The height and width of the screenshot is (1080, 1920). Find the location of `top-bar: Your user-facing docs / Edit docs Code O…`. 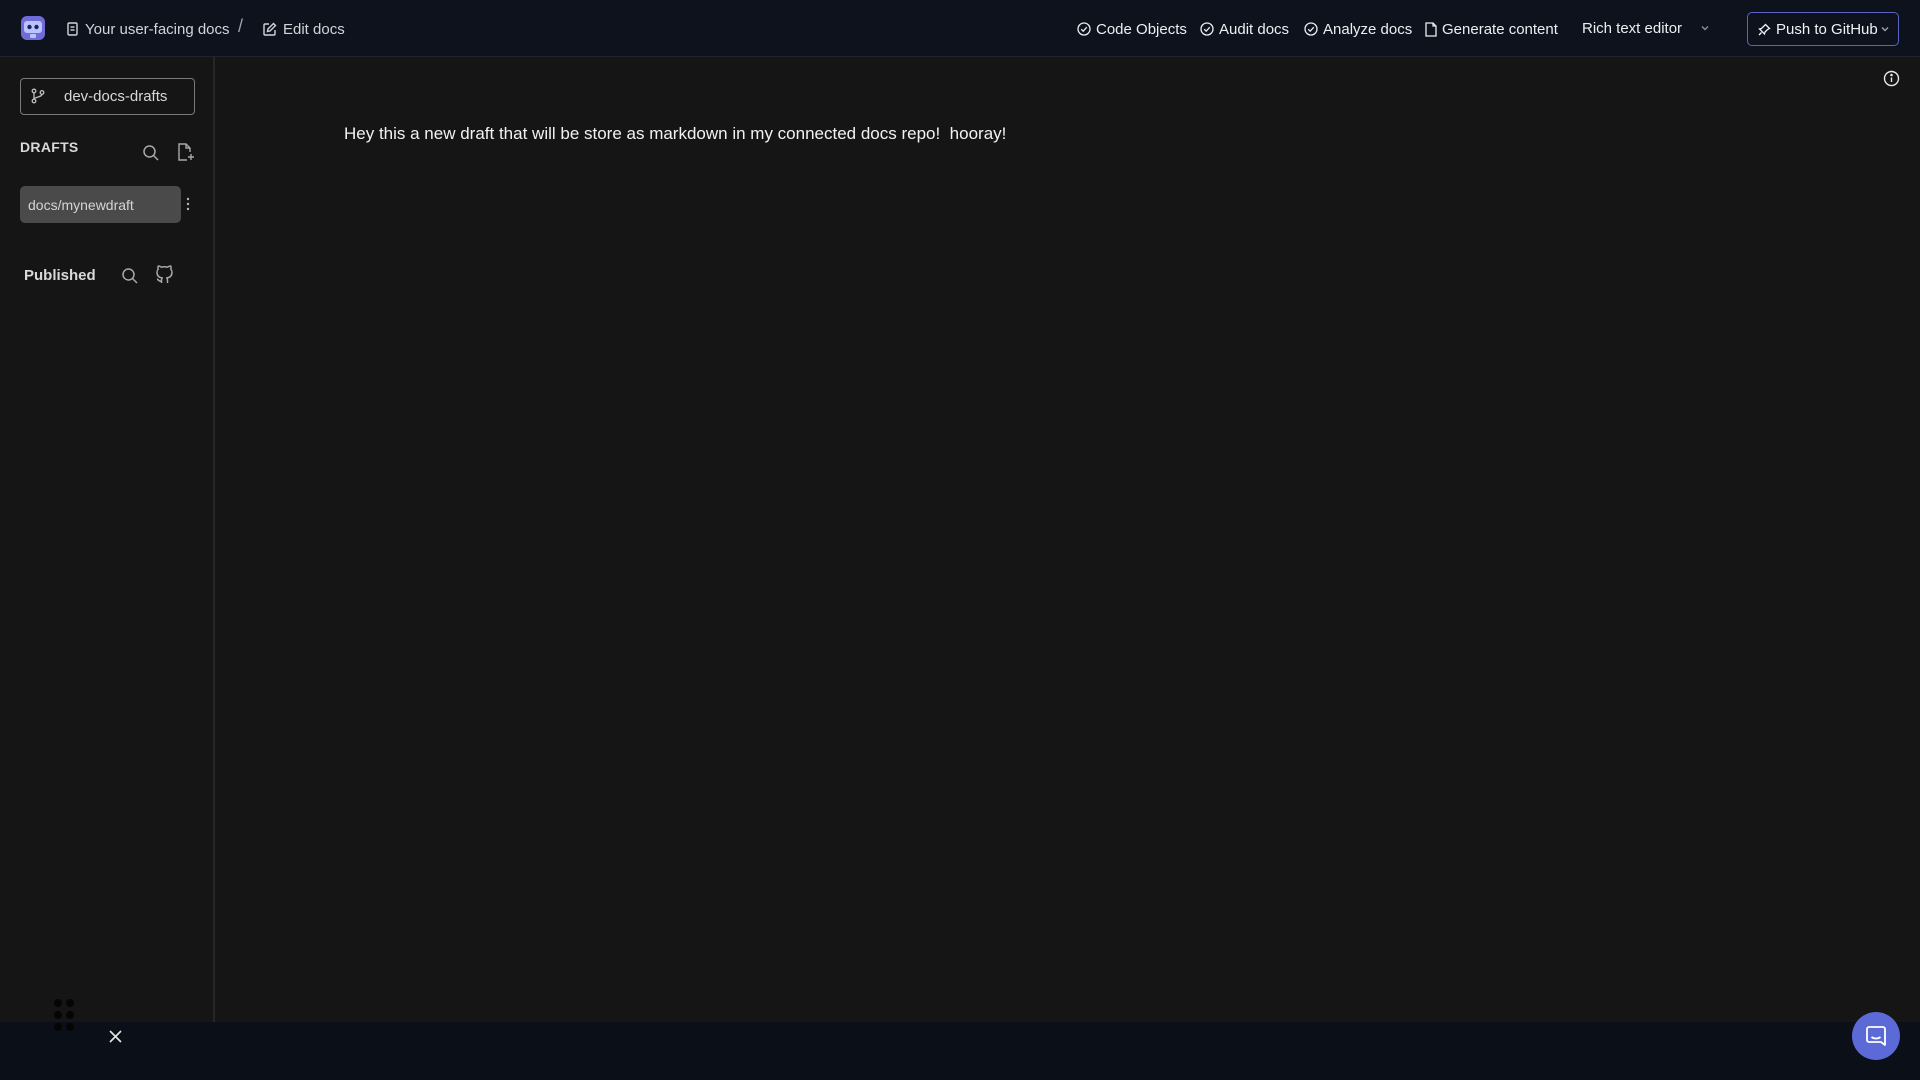

top-bar: Your user-facing docs / Edit docs Code O… is located at coordinates (960, 28).